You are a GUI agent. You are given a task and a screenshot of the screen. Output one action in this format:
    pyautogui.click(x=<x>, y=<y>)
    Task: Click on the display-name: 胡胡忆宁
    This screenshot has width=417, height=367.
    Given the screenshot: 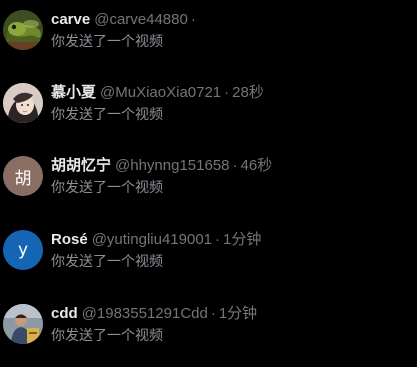 What is the action you would take?
    pyautogui.click(x=81, y=165)
    